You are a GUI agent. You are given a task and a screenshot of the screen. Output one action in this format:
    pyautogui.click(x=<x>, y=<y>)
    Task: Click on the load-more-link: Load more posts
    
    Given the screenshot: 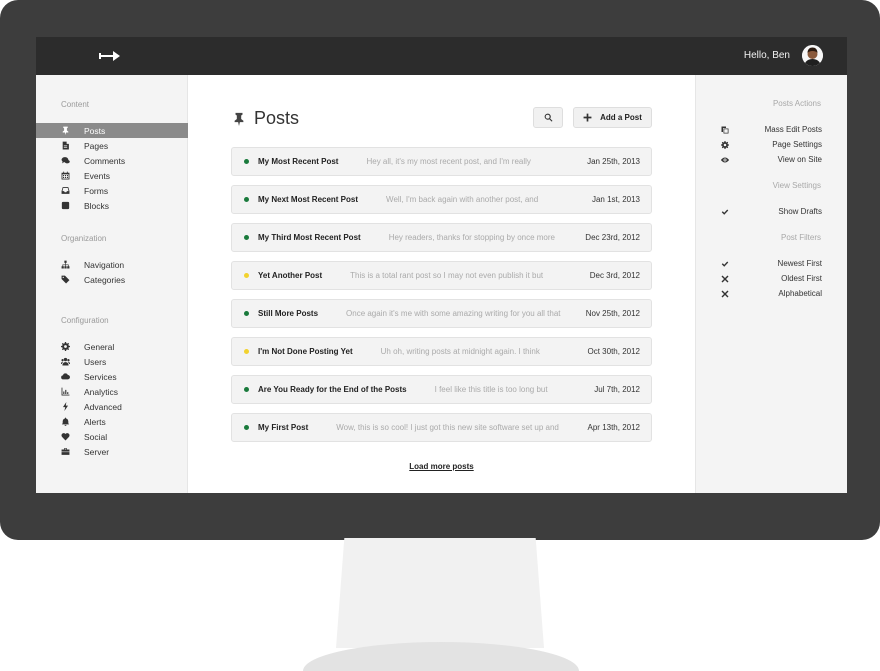 What is the action you would take?
    pyautogui.click(x=441, y=466)
    